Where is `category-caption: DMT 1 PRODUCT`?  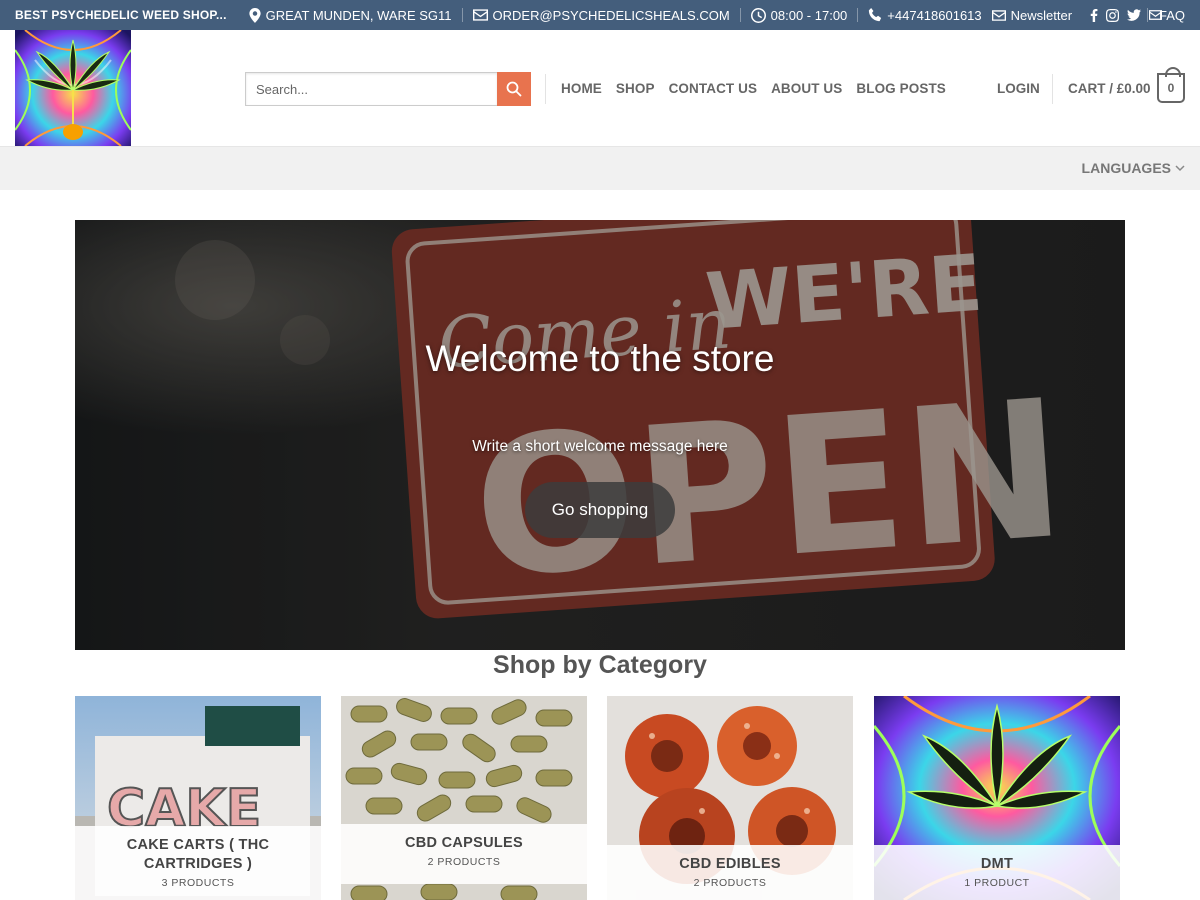
category-caption: DMT 1 PRODUCT is located at coordinates (997, 872).